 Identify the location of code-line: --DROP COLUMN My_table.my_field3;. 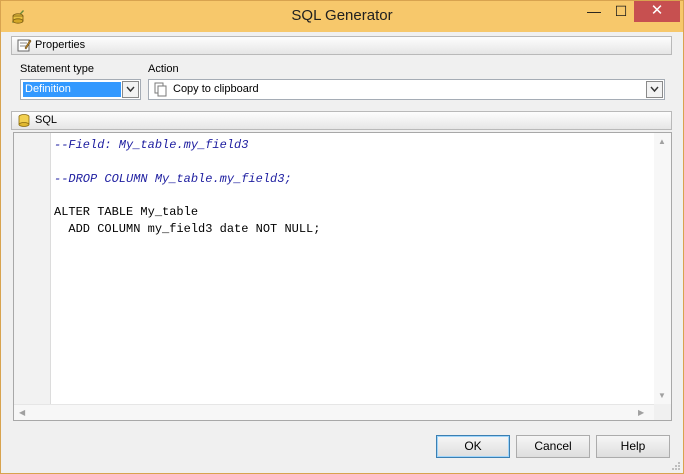
(173, 178).